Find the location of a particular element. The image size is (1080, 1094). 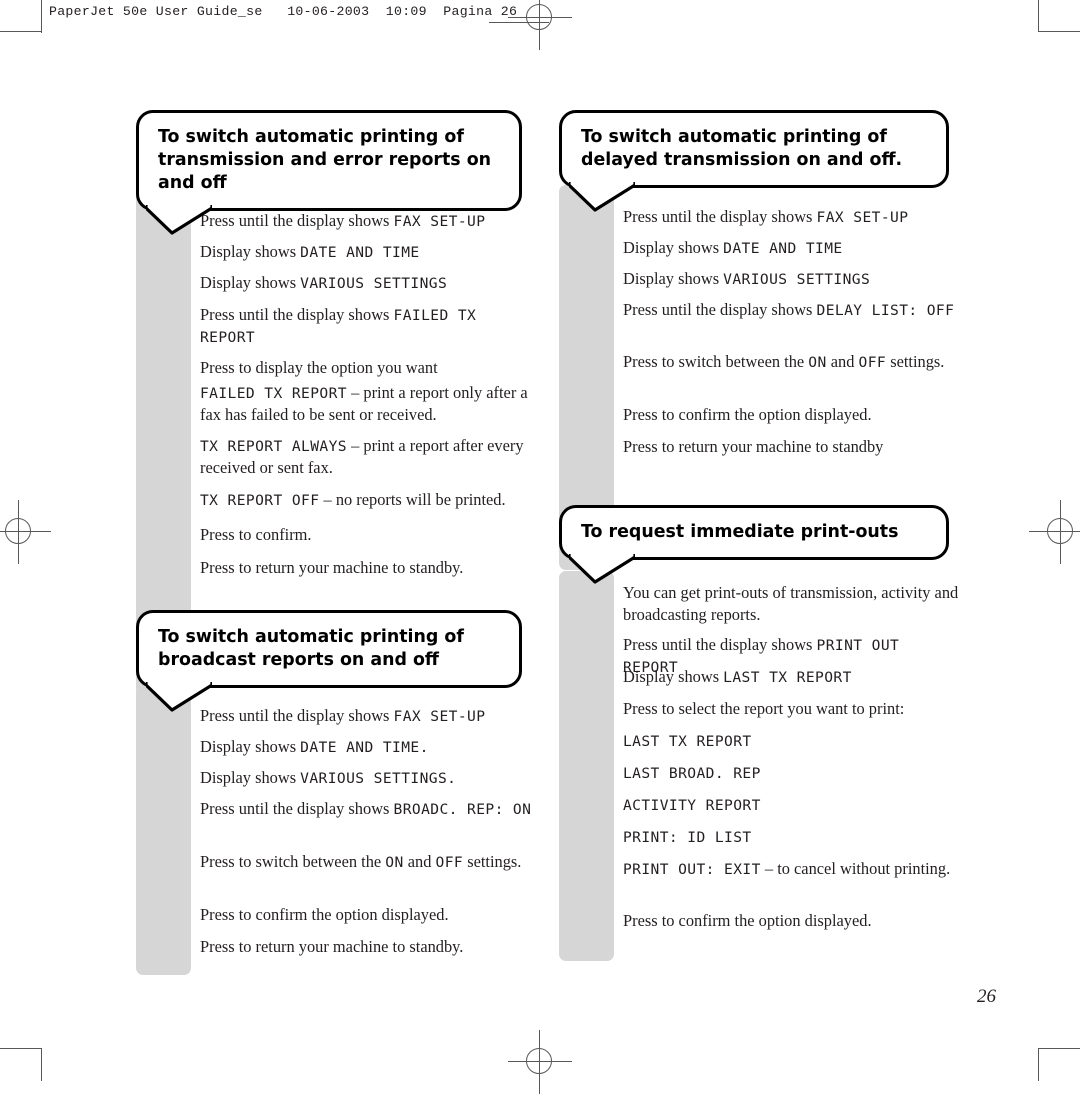

instruction-step: Press to return your machine to standby is located at coordinates (791, 447).